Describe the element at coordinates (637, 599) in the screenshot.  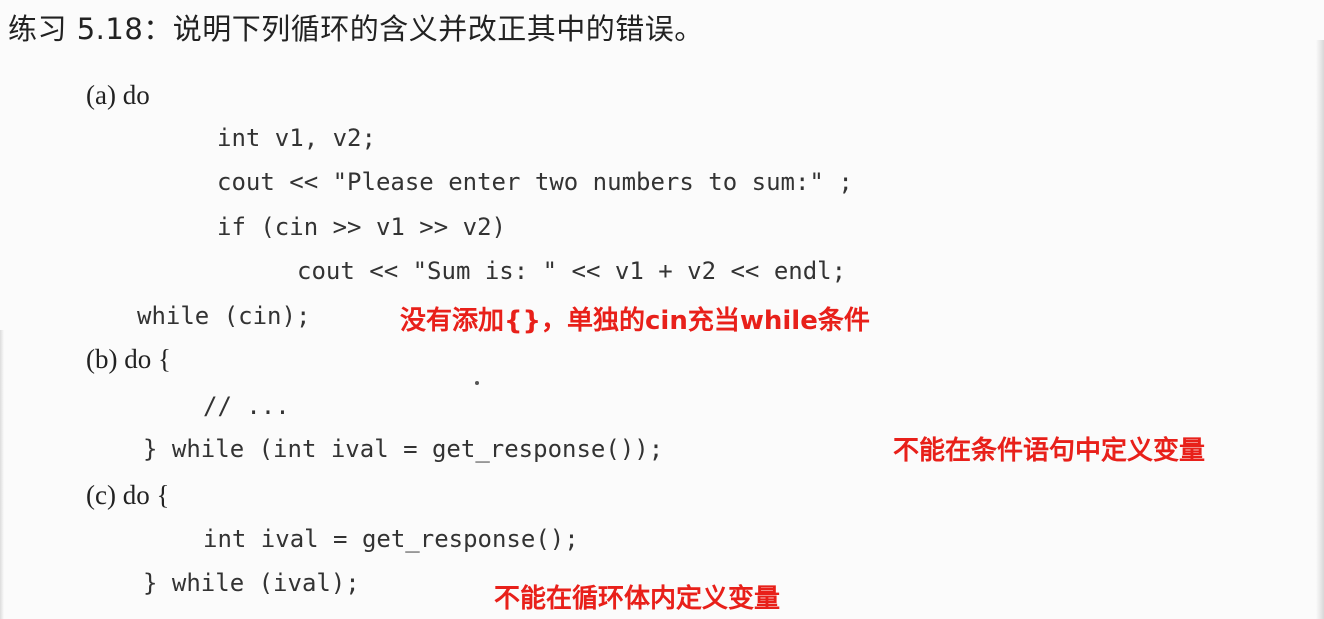
I see `annotation-c: 不能在循环体内定义变量` at that location.